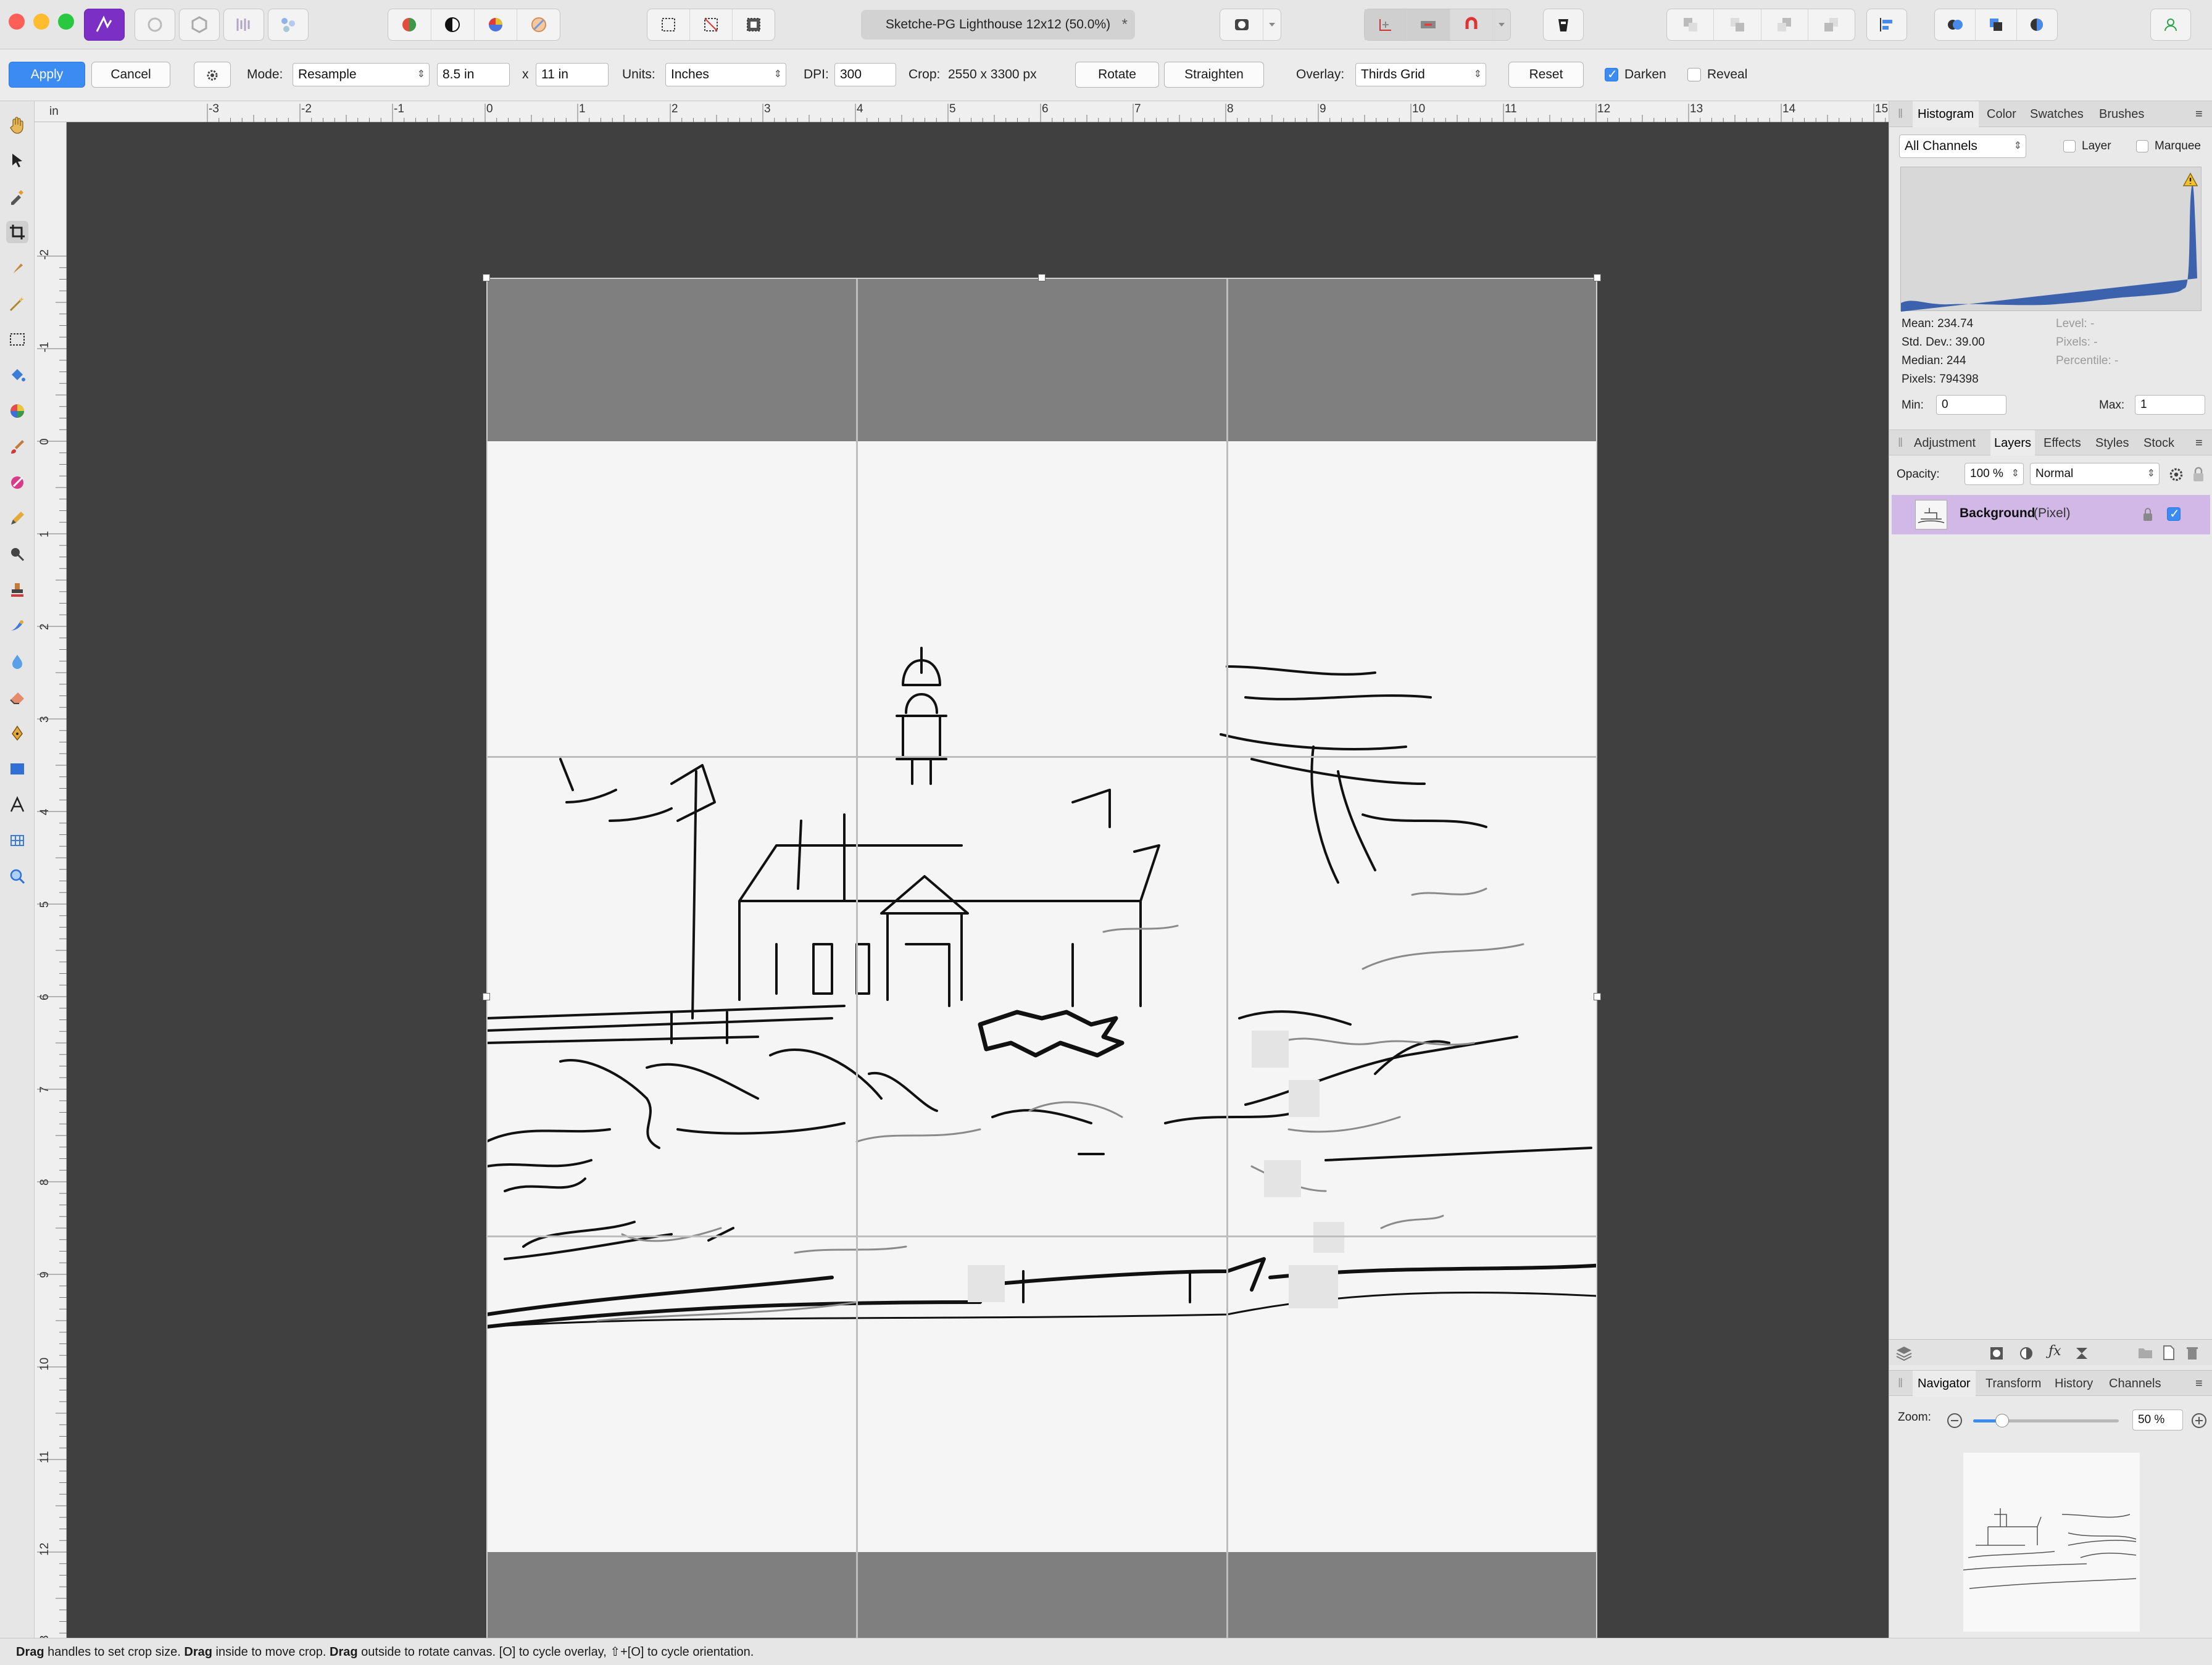  What do you see at coordinates (17, 196) in the screenshot?
I see `color-picker-tool` at bounding box center [17, 196].